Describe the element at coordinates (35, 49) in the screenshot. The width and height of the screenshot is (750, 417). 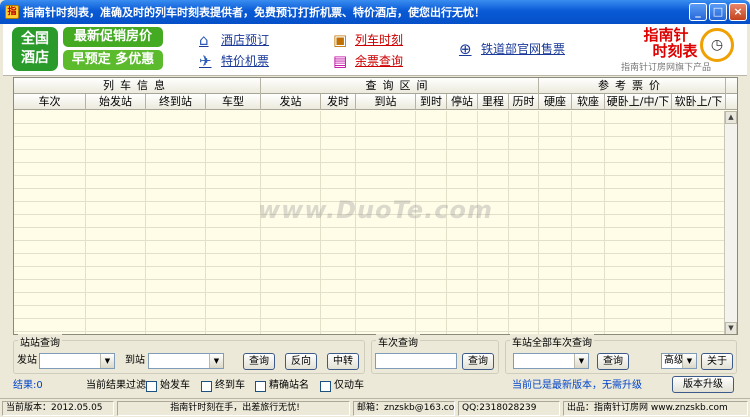
I see `hotel-logo: 全国 酒店` at that location.